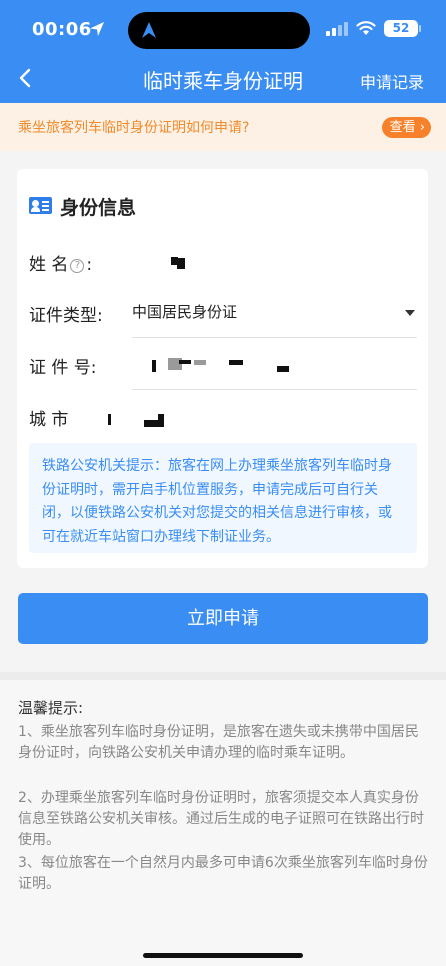 The image size is (446, 966). I want to click on status-time: 00:06, so click(62, 29).